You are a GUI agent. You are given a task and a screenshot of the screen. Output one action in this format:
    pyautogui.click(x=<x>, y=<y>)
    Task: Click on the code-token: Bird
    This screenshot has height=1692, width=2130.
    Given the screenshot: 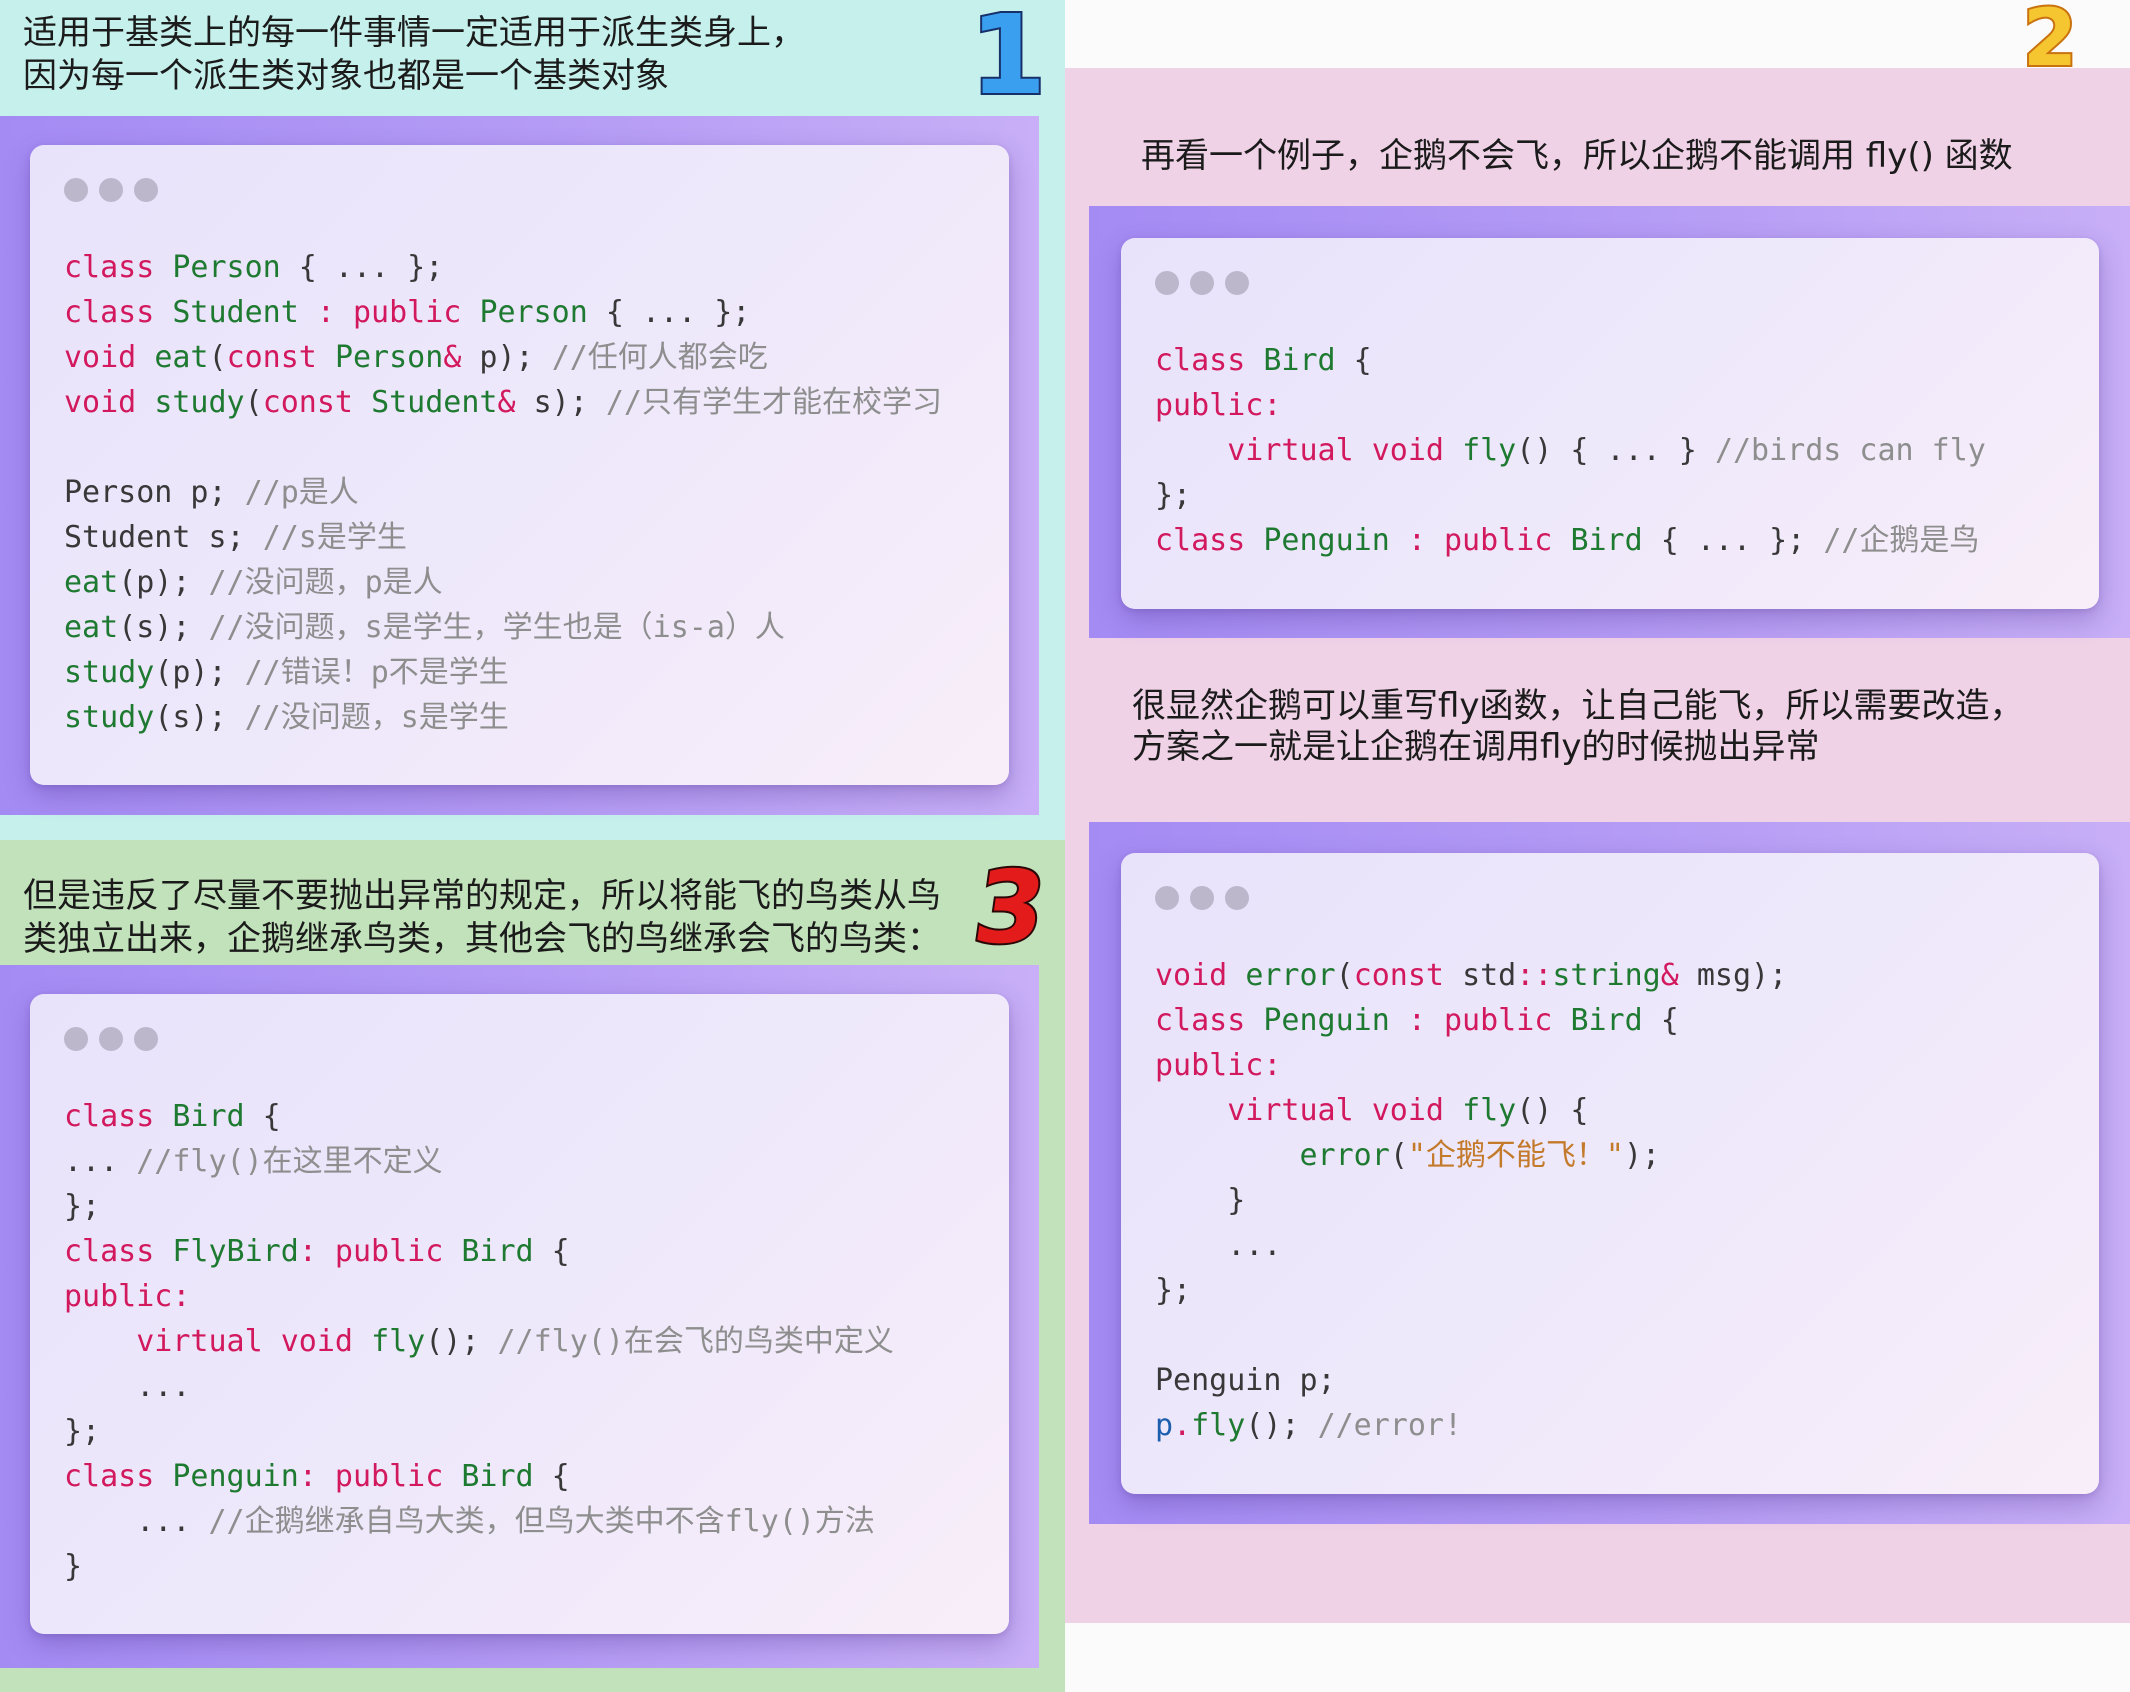 What is the action you would take?
    pyautogui.click(x=208, y=1116)
    